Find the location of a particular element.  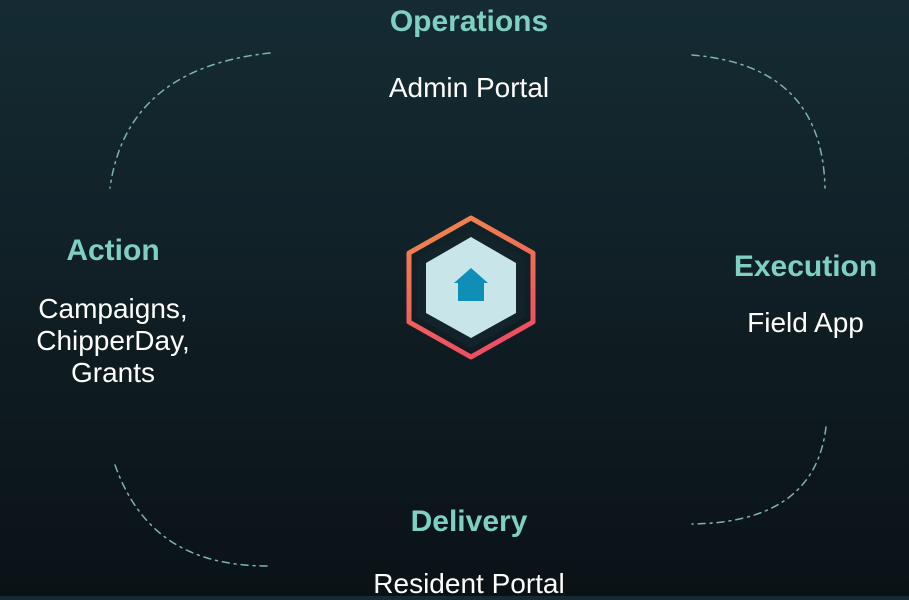

node-body-delivery: Resident Portal is located at coordinates (469, 583).